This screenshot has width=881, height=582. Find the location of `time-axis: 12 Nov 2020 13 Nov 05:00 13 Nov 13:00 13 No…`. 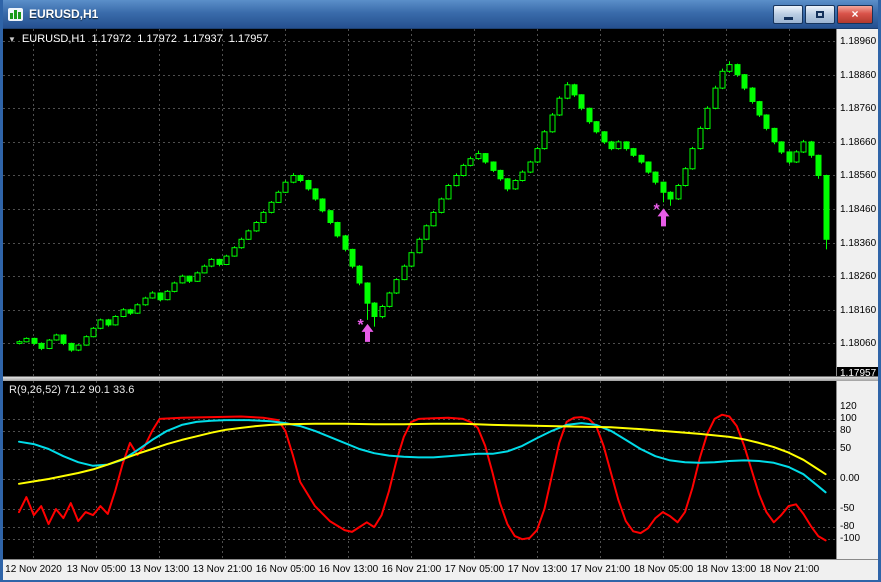

time-axis: 12 Nov 2020 13 Nov 05:00 13 Nov 13:00 13 No… is located at coordinates (440, 569).